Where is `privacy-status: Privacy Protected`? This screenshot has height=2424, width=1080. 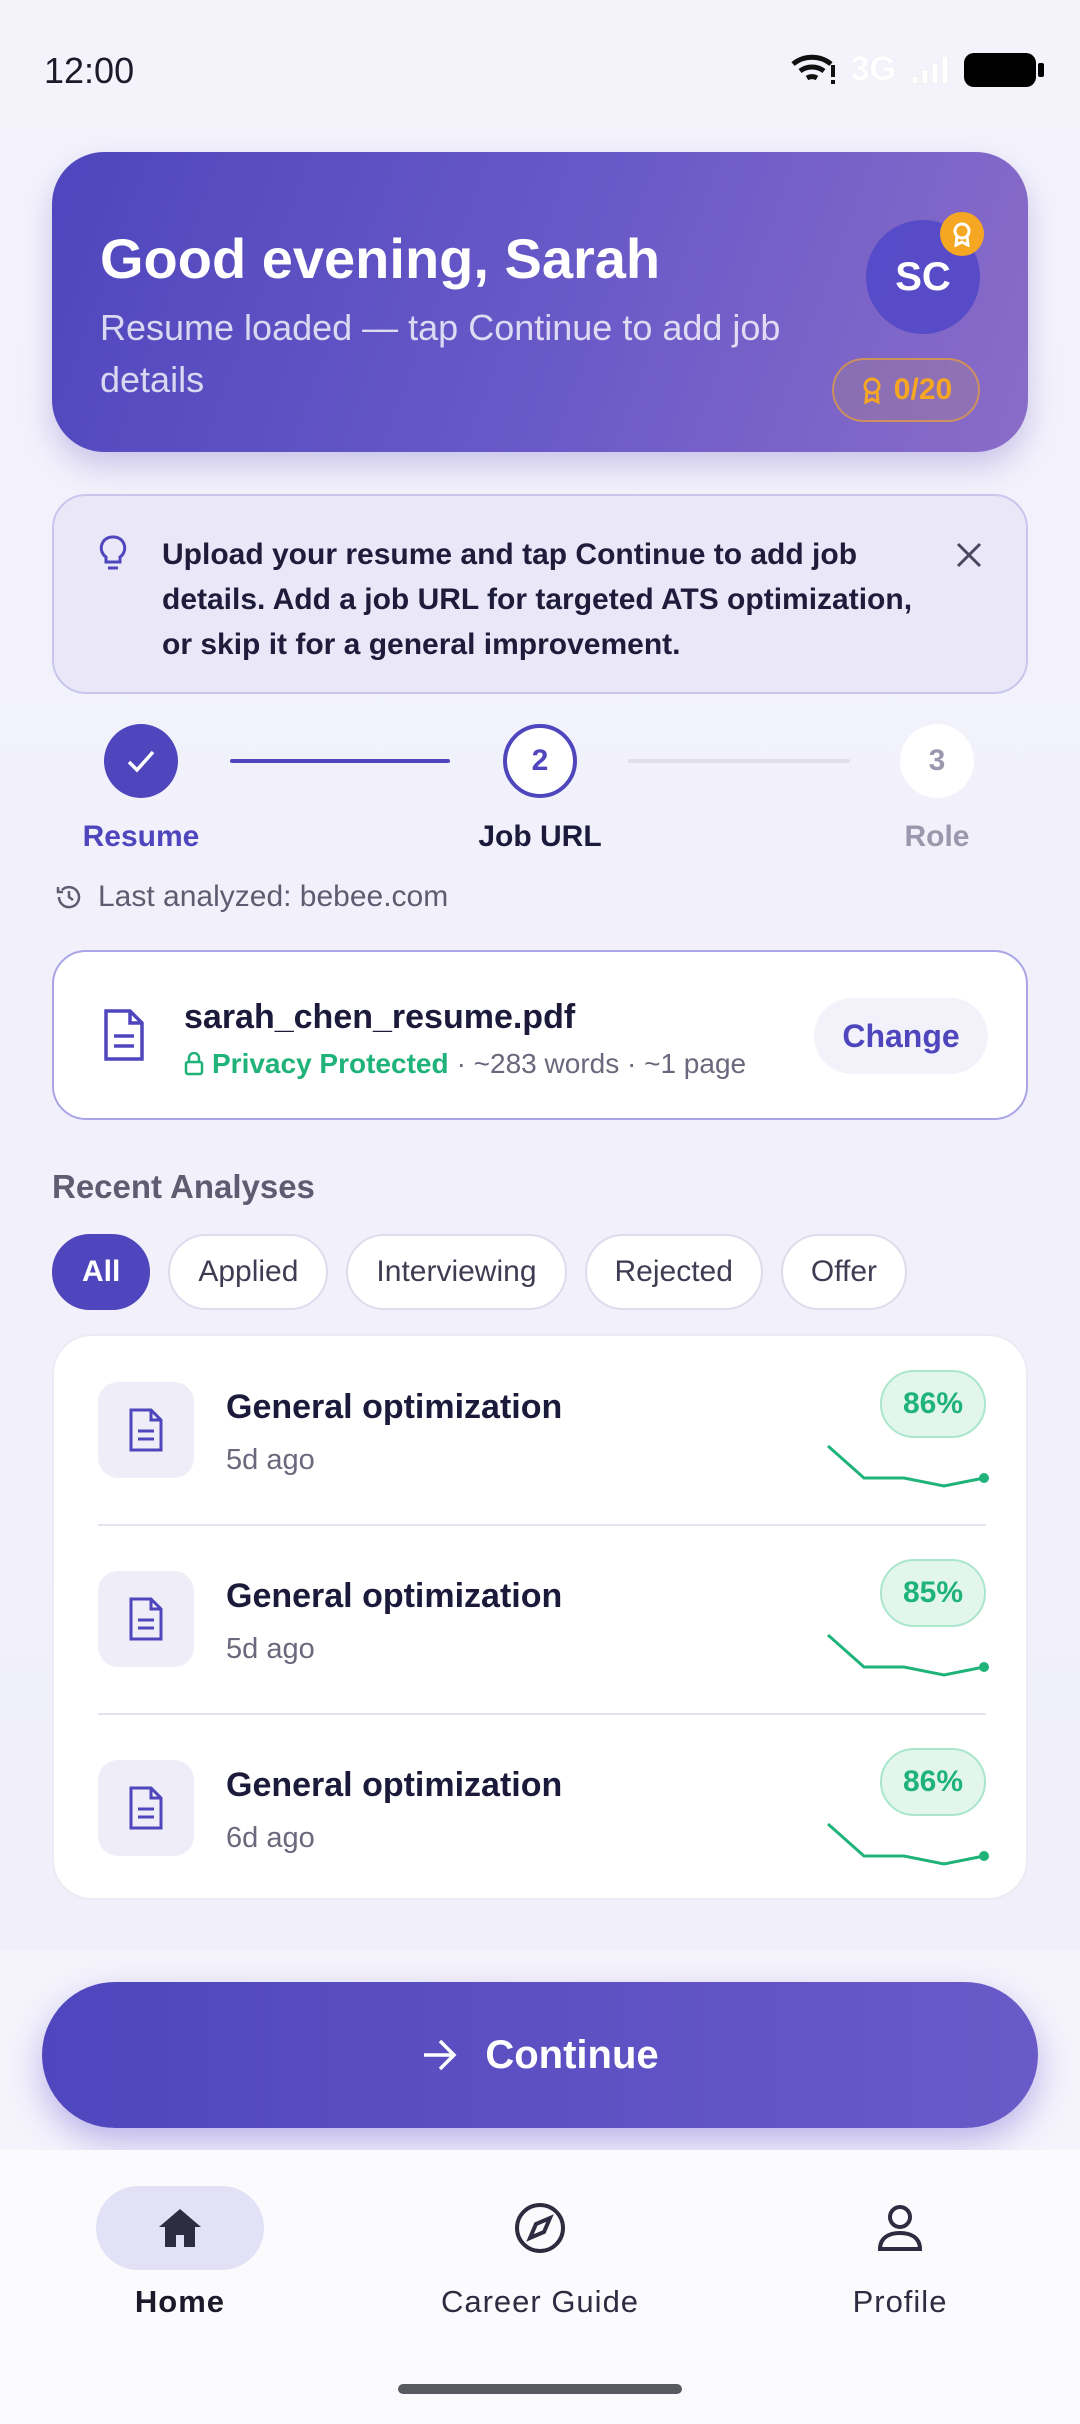 privacy-status: Privacy Protected is located at coordinates (316, 1064).